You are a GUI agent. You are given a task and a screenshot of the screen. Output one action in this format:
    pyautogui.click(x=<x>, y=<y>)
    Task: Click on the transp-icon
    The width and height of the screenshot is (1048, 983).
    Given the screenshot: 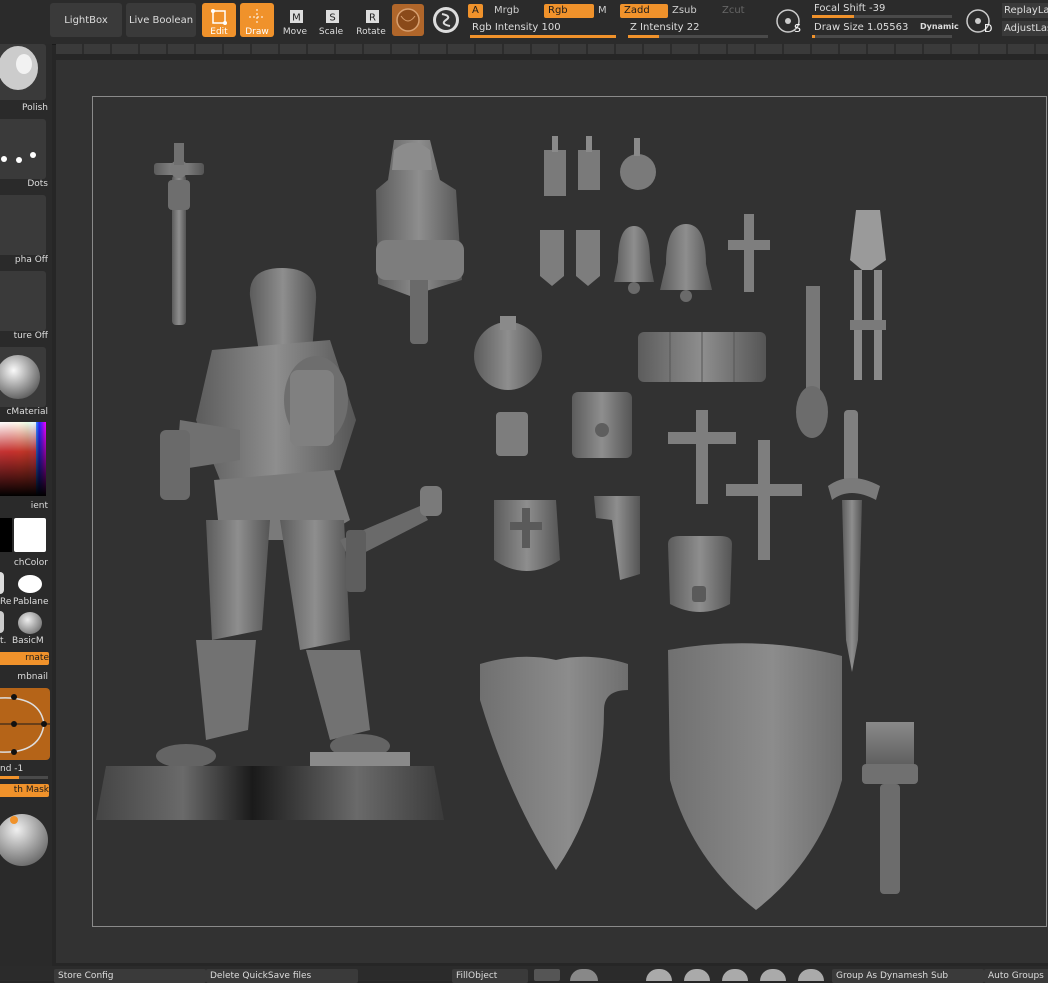 What is the action you would take?
    pyautogui.click(x=811, y=975)
    